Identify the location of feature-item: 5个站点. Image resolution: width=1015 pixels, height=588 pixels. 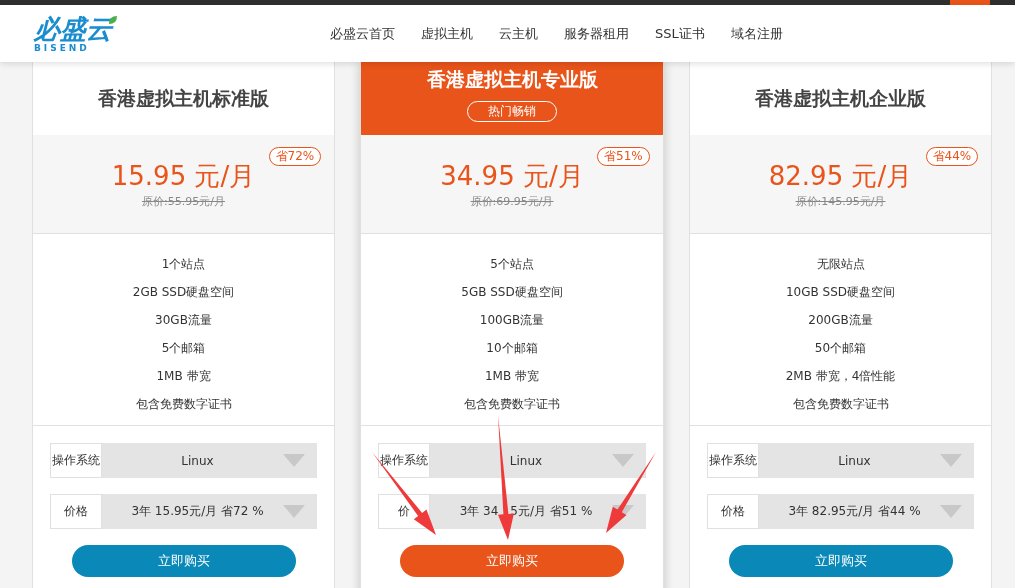
(512, 264).